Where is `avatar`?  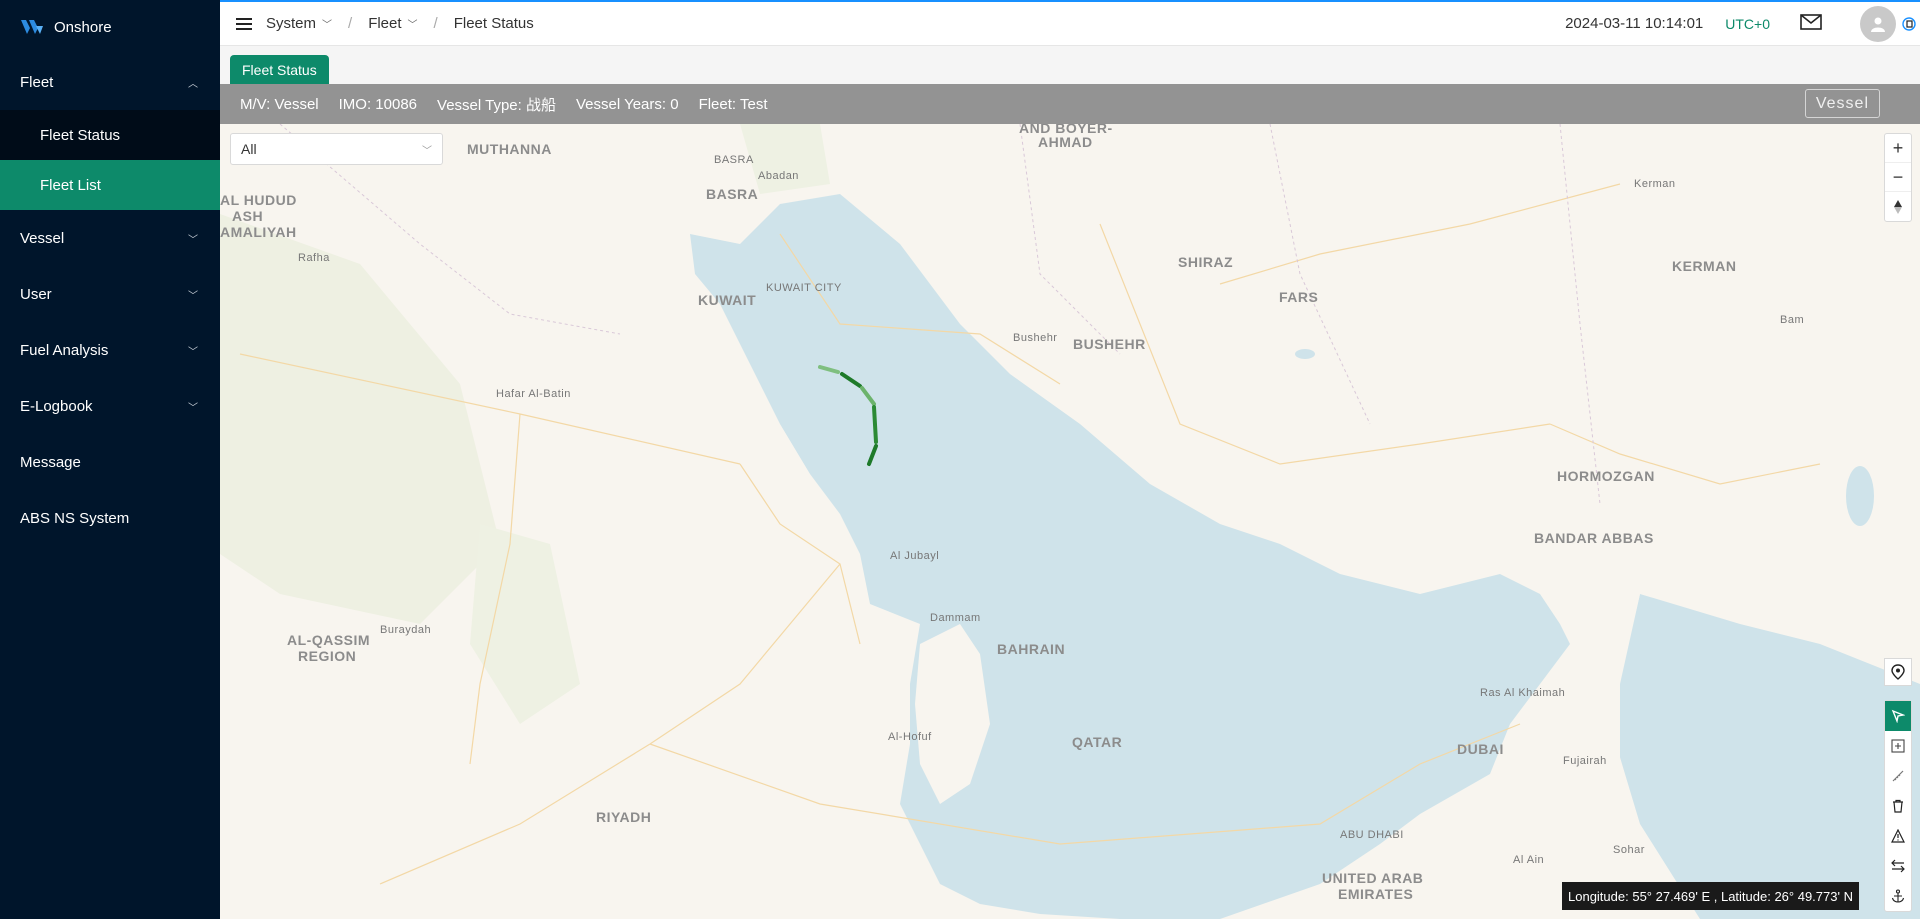
avatar is located at coordinates (1878, 23).